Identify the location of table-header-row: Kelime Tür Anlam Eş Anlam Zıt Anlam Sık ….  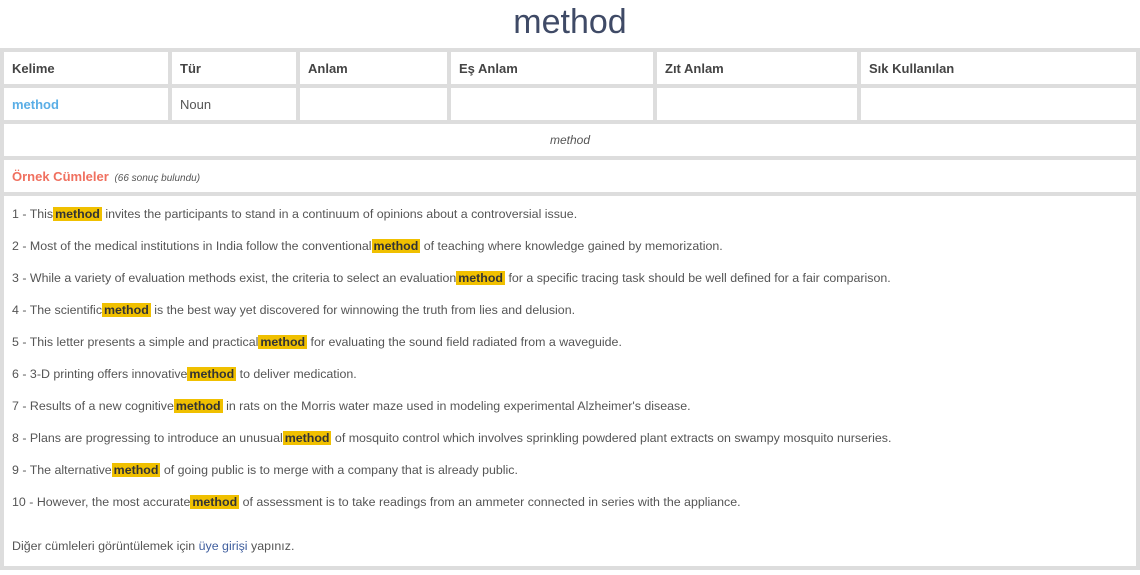
(570, 68).